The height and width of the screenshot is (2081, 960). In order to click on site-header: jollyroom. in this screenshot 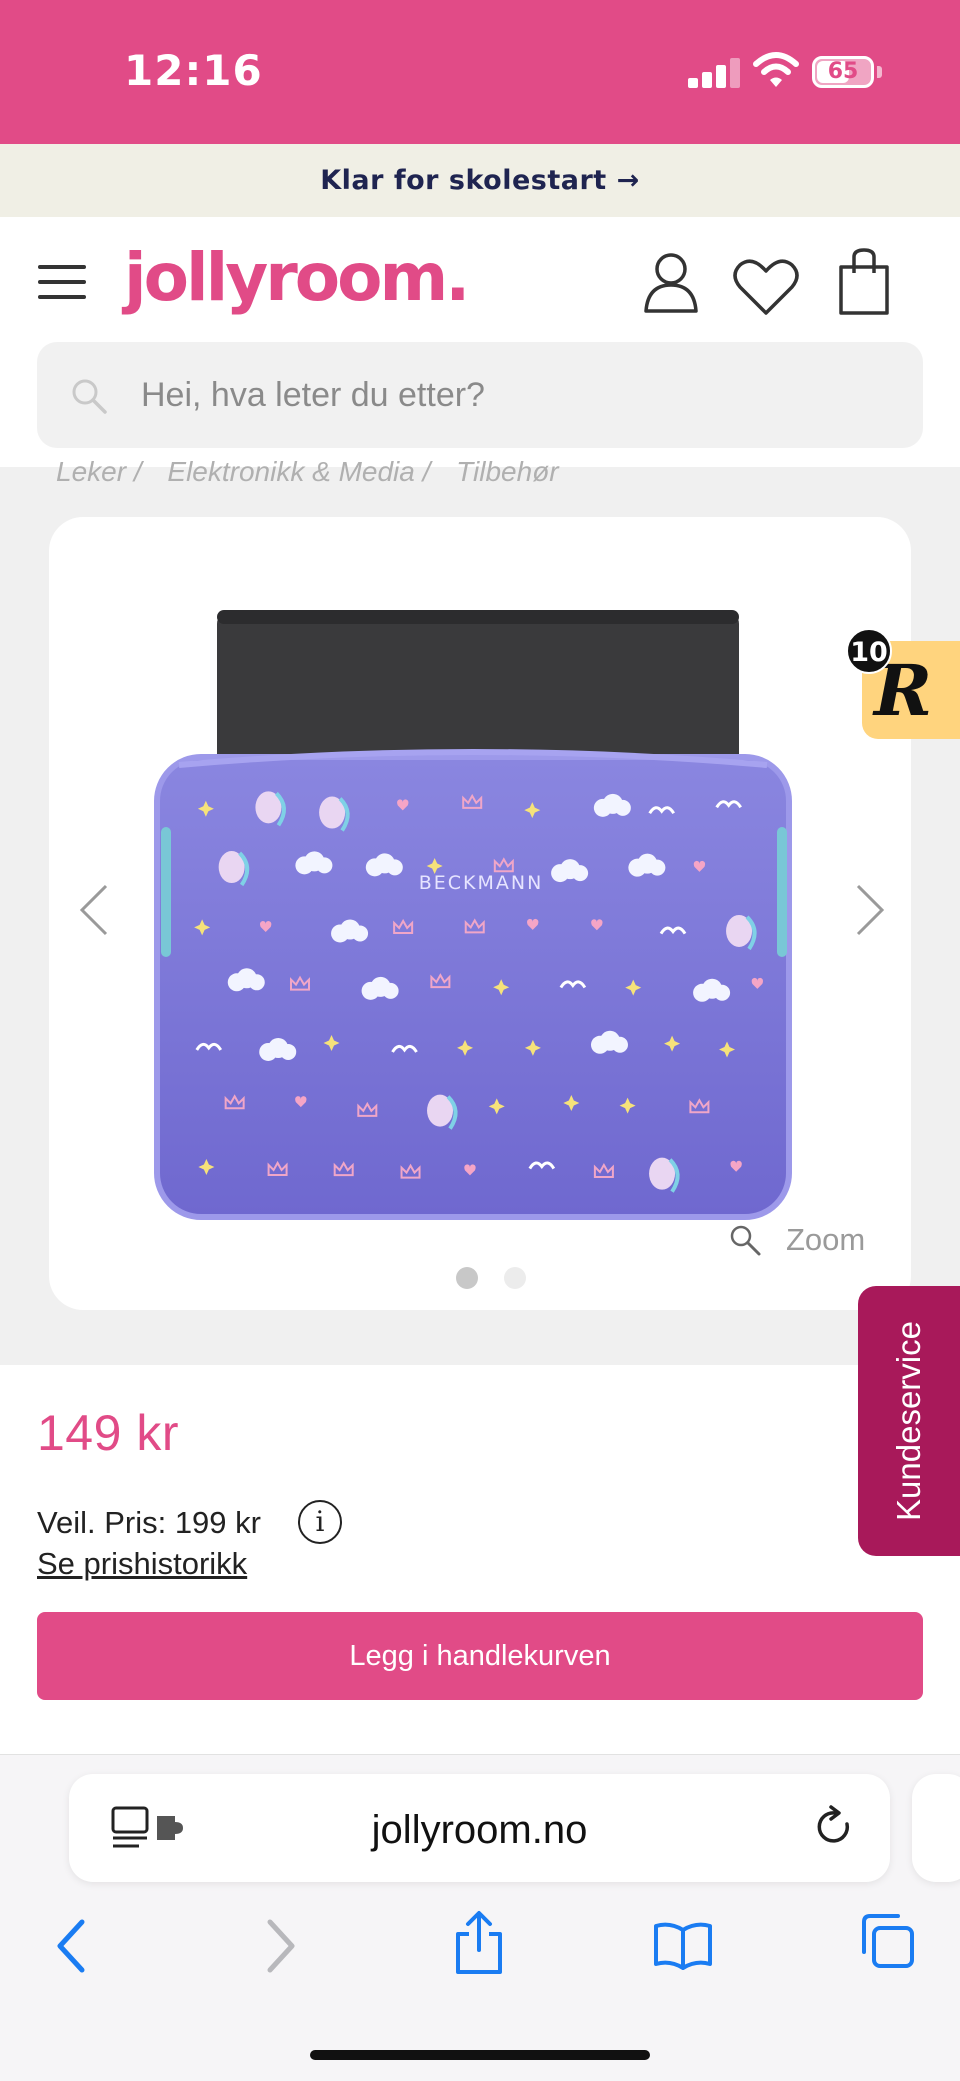, I will do `click(480, 342)`.